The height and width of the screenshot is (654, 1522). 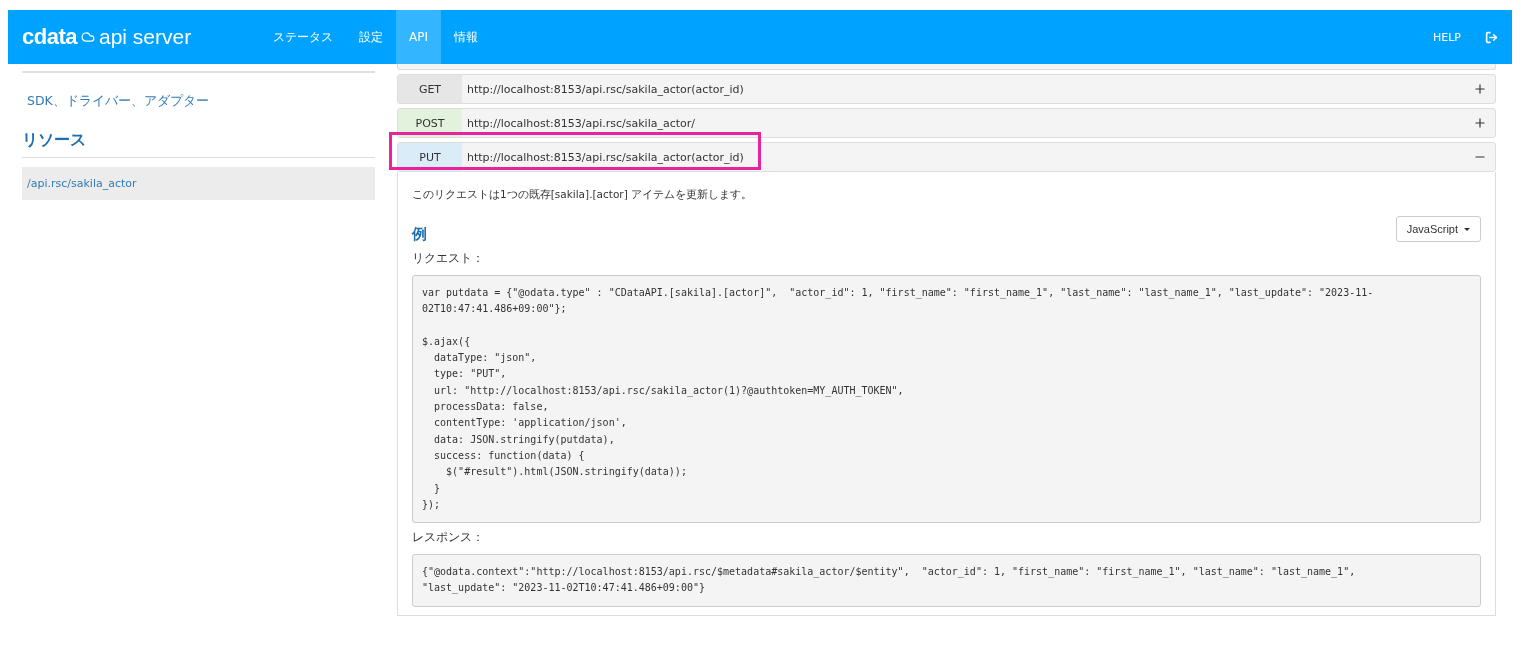 I want to click on example-heading: 例, so click(x=419, y=234).